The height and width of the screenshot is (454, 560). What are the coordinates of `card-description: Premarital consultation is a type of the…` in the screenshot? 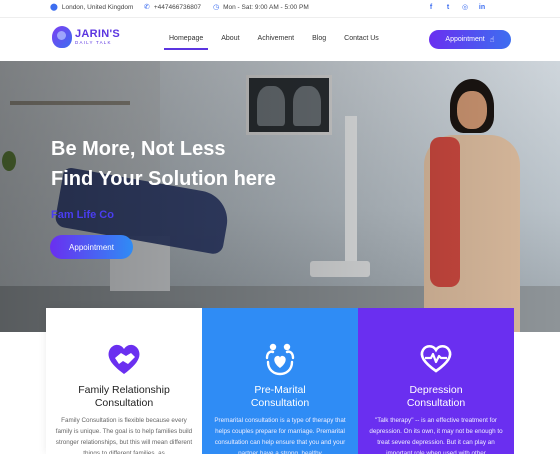 It's located at (280, 435).